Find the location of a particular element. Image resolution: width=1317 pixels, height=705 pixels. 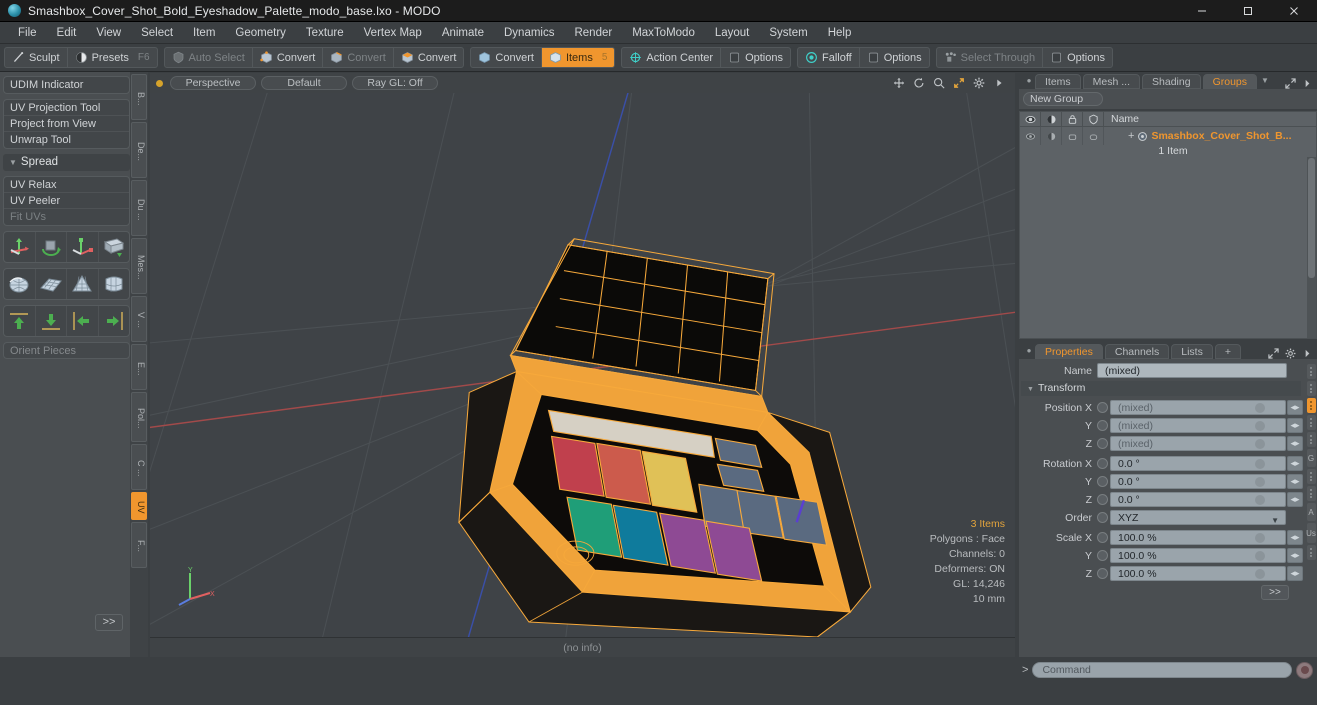

action-center-button: Action Center is located at coordinates (672, 57).